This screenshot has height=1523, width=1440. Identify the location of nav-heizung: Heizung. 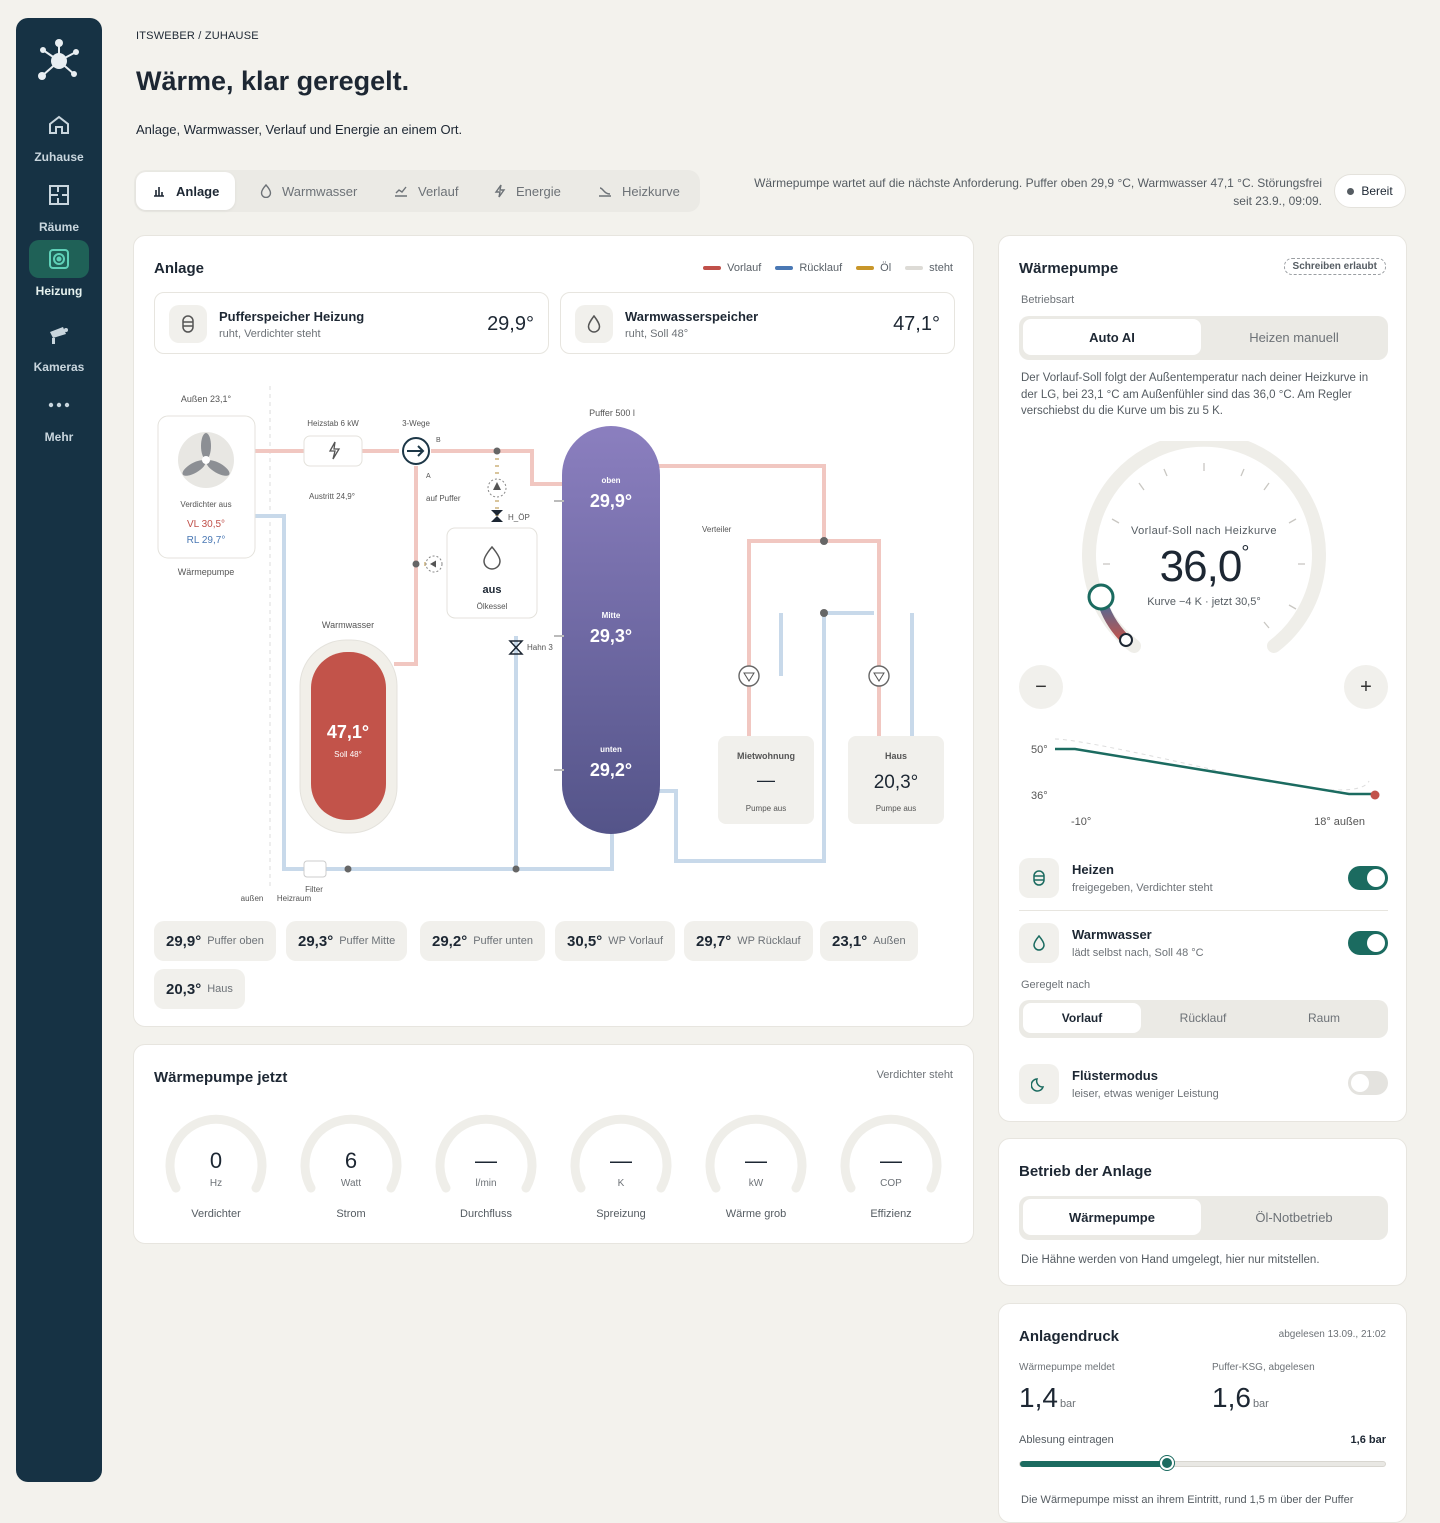
(59, 269).